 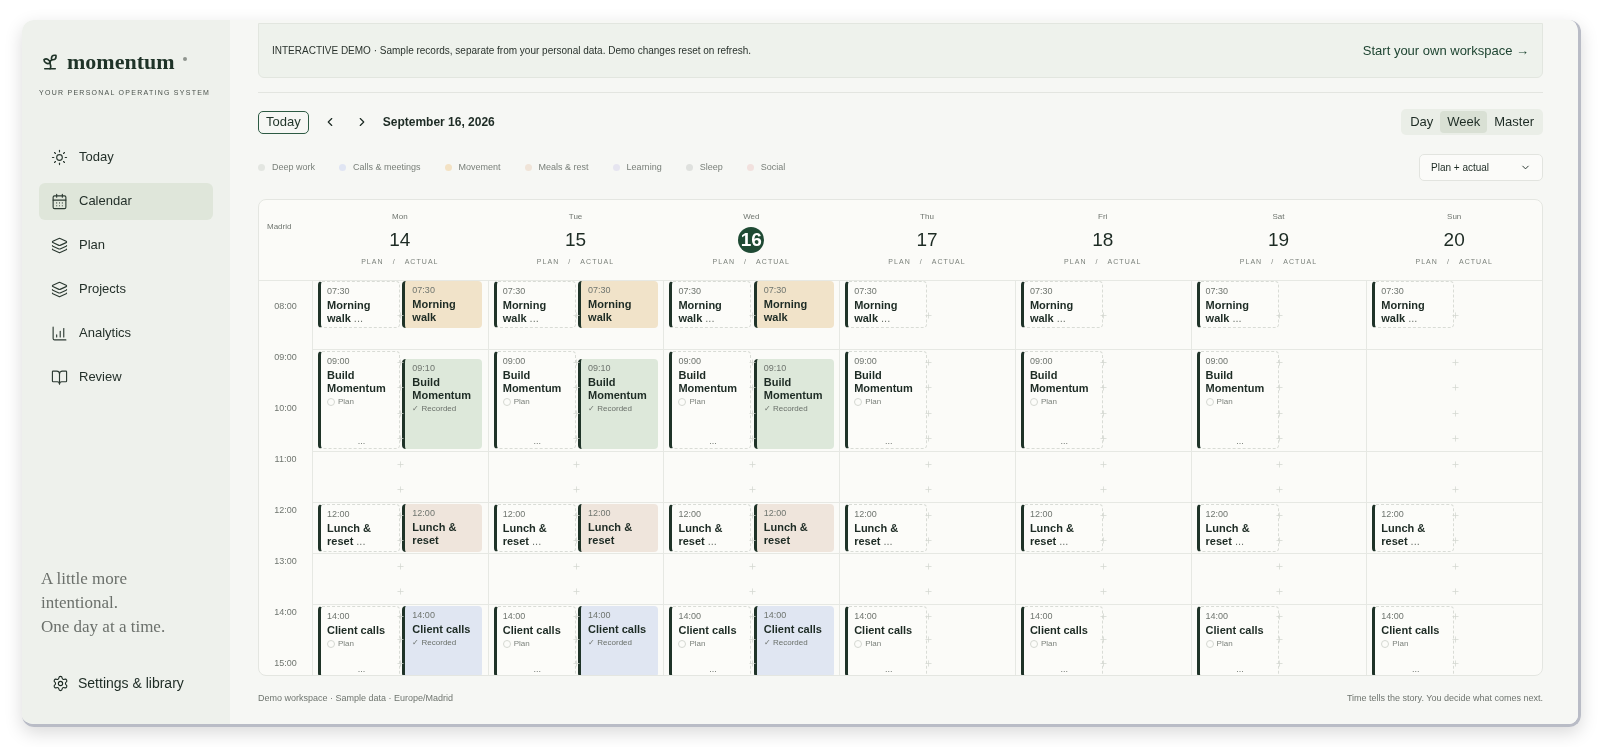 What do you see at coordinates (126, 683) in the screenshot?
I see `settings-button: Settings & library` at bounding box center [126, 683].